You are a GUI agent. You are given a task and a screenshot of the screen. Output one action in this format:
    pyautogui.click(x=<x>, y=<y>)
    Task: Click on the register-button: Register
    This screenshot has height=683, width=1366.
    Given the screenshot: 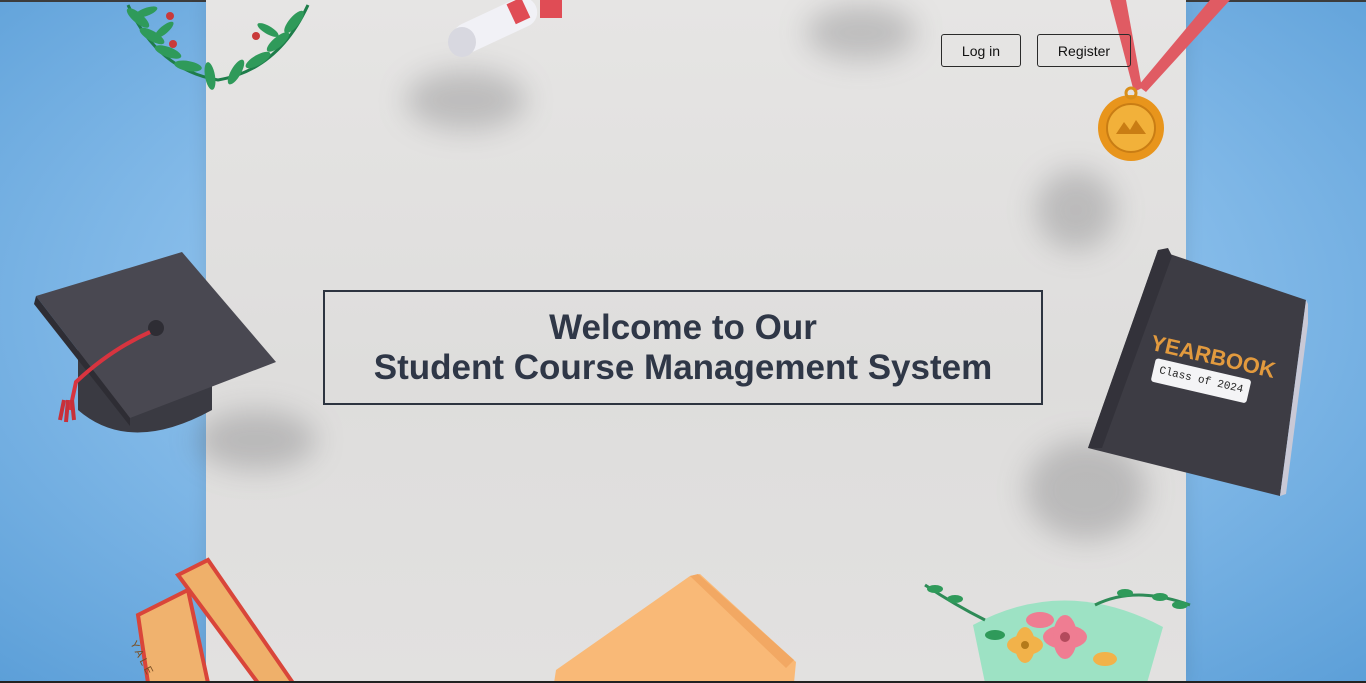 What is the action you would take?
    pyautogui.click(x=1084, y=50)
    